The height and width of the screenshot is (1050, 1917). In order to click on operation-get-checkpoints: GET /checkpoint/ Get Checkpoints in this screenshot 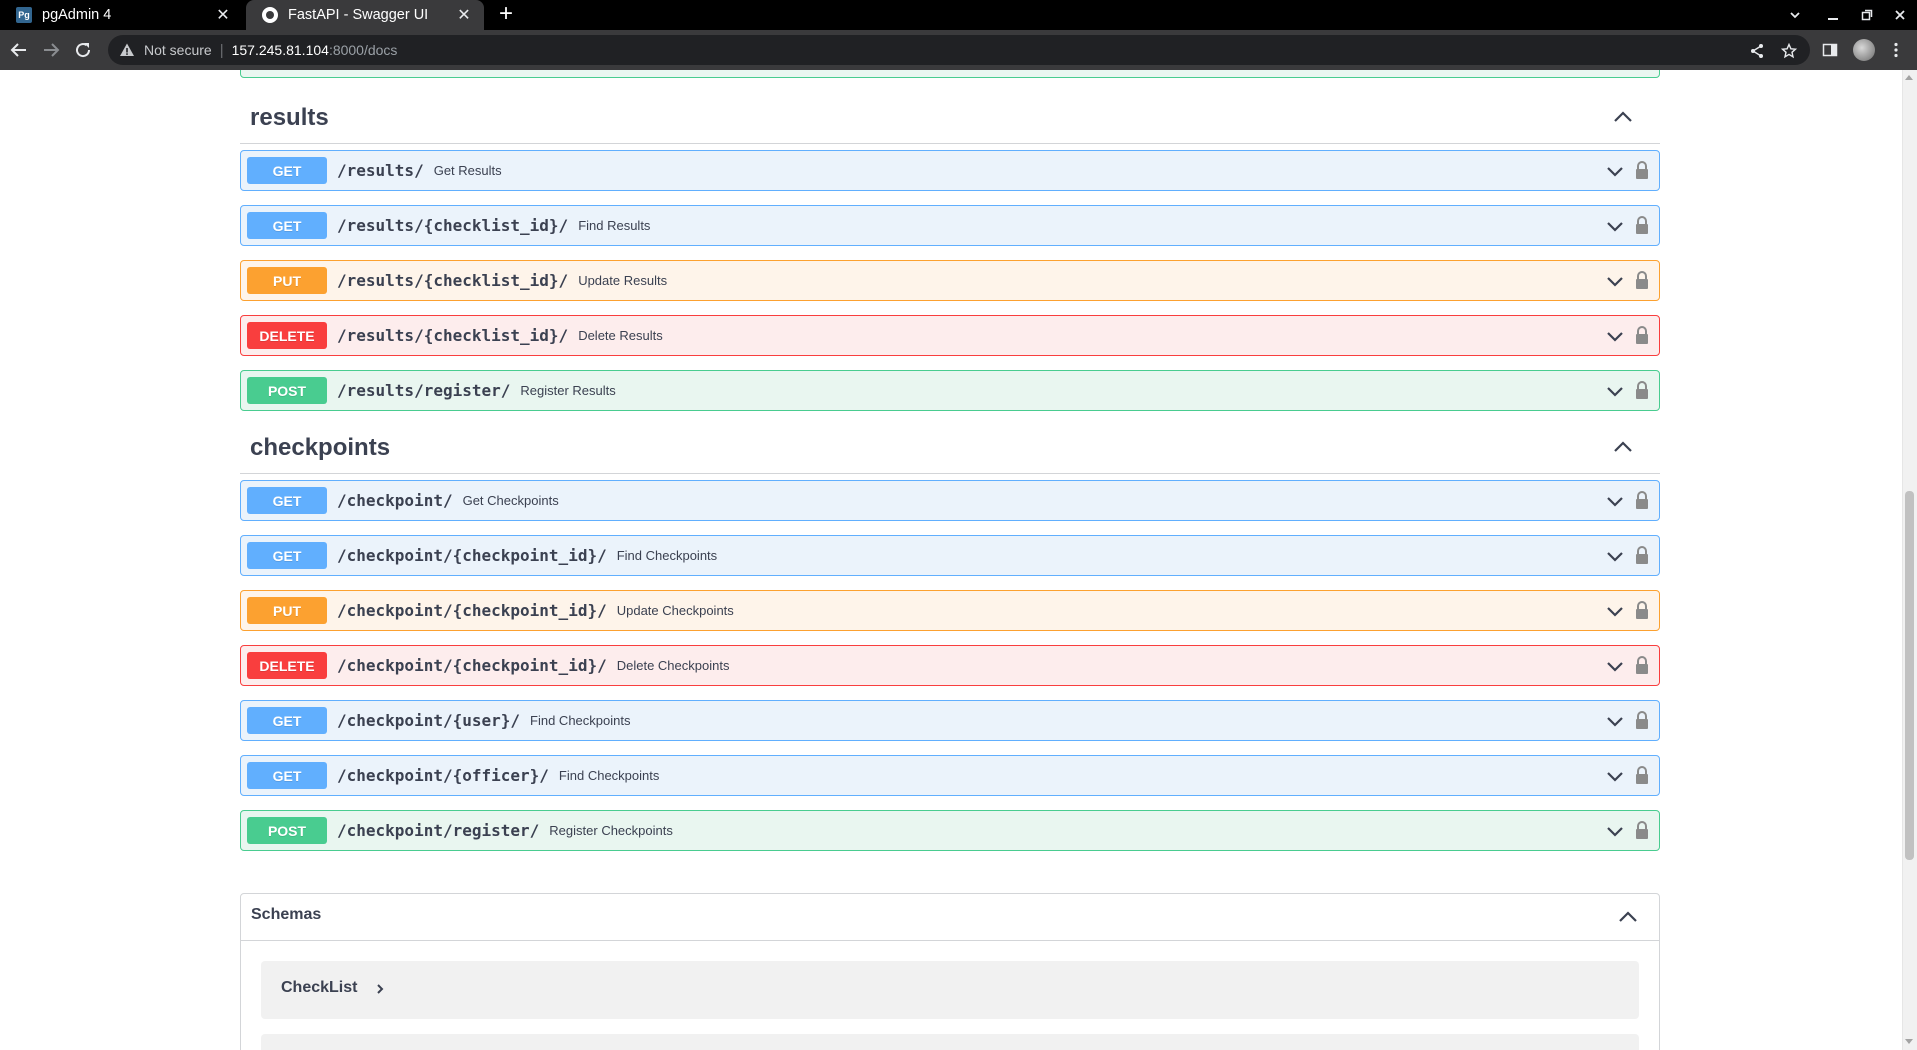, I will do `click(950, 500)`.